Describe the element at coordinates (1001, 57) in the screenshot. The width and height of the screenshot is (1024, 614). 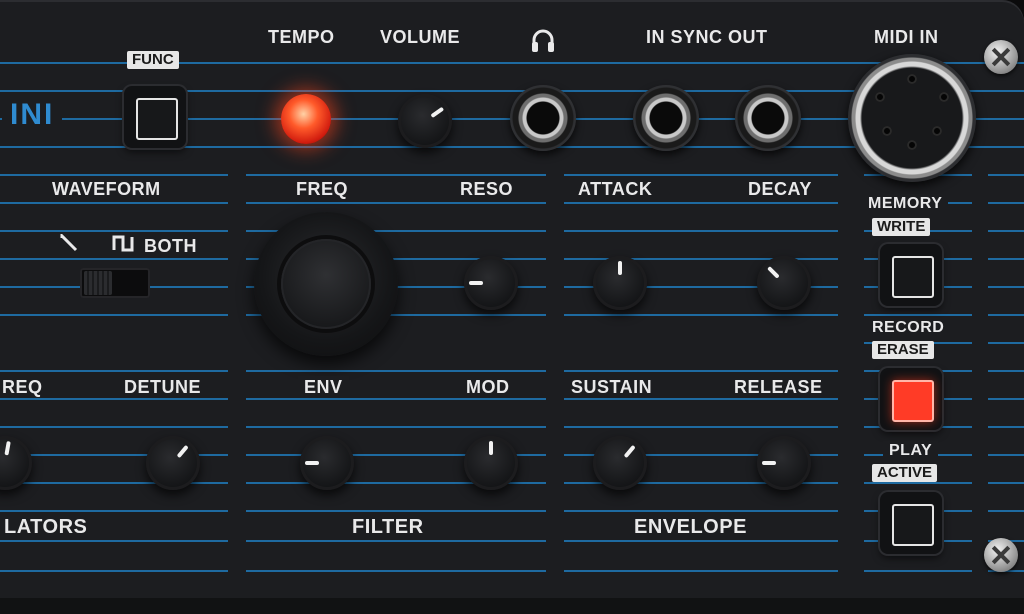
I see `screw-top-icon` at that location.